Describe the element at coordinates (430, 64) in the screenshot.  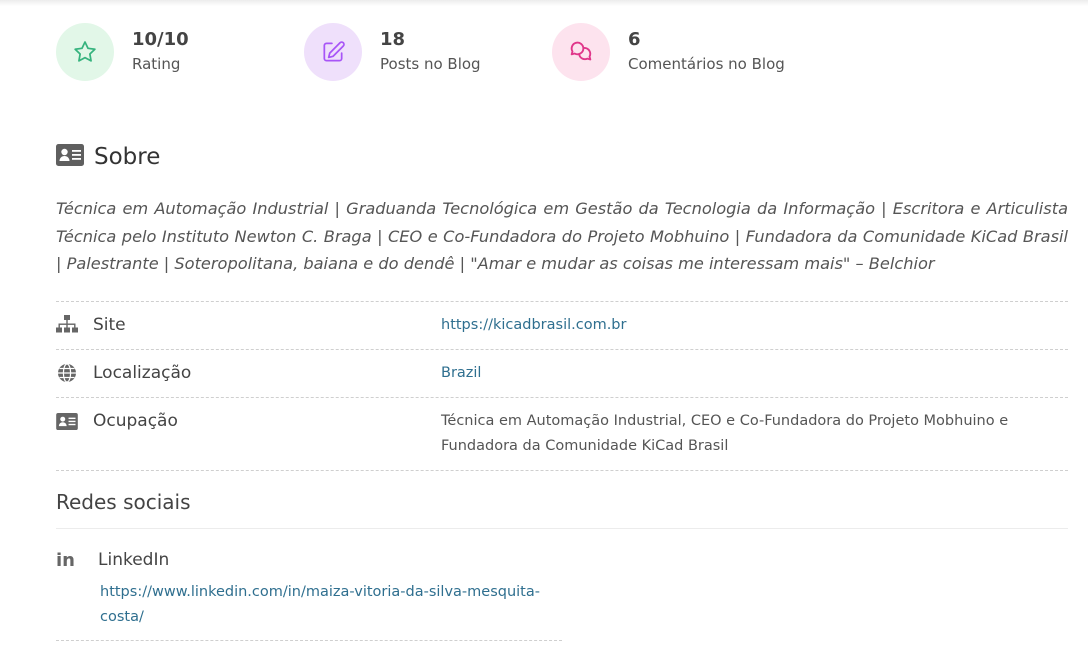
I see `stat-label: Posts no Blog` at that location.